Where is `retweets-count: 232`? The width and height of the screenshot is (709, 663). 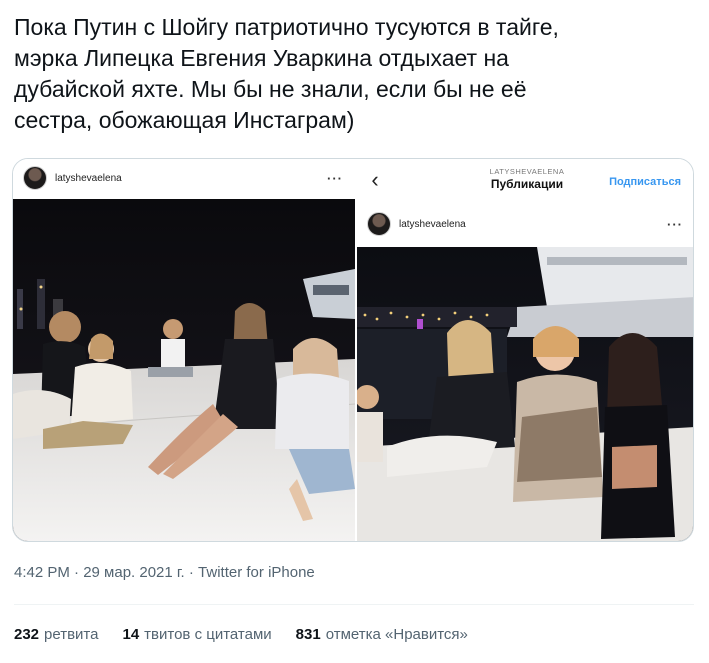 retweets-count: 232 is located at coordinates (27, 634).